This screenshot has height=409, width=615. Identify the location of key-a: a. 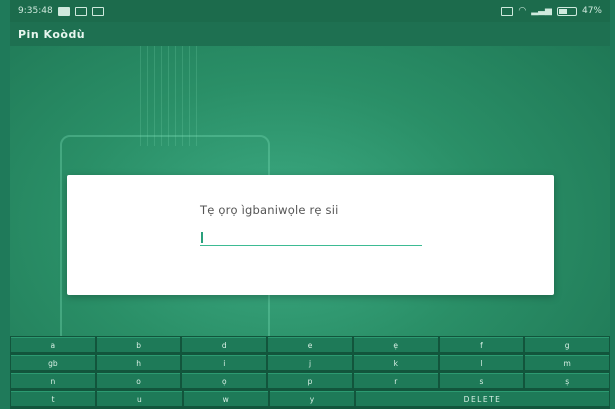
(53, 344).